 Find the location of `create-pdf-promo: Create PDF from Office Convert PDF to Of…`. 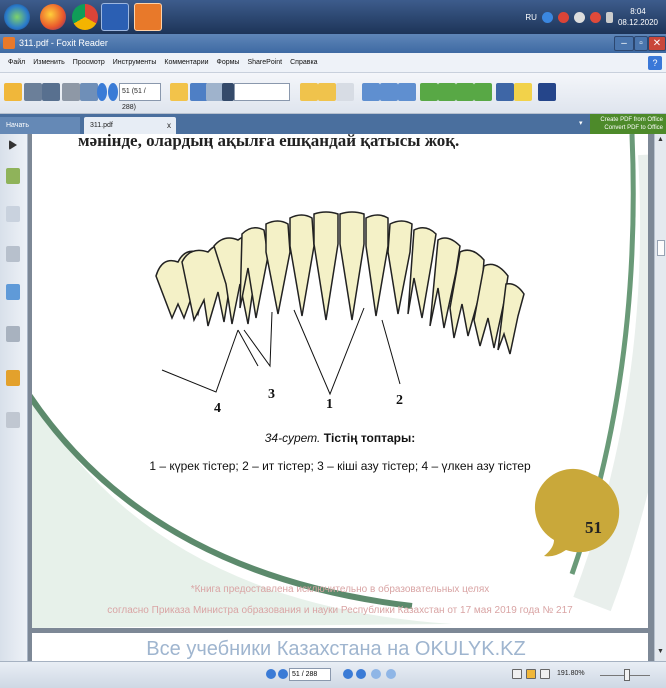

create-pdf-promo: Create PDF from Office Convert PDF to Of… is located at coordinates (628, 124).